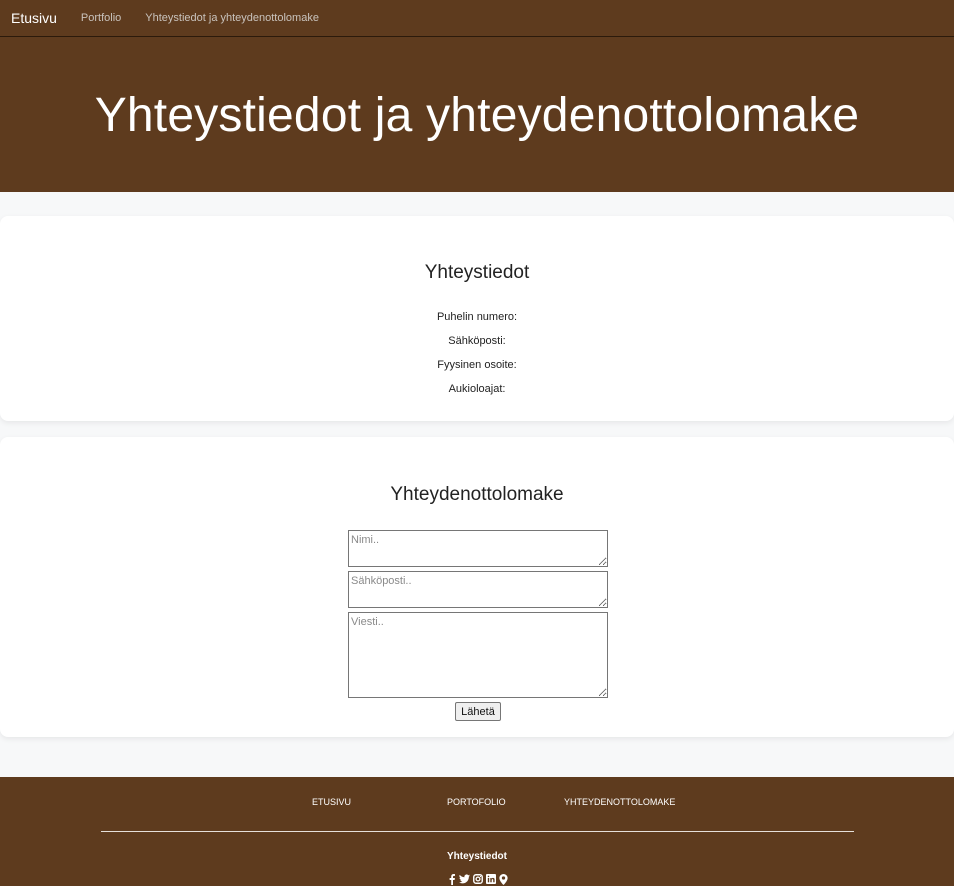 The width and height of the screenshot is (954, 886). I want to click on twitter-icon, so click(464, 880).